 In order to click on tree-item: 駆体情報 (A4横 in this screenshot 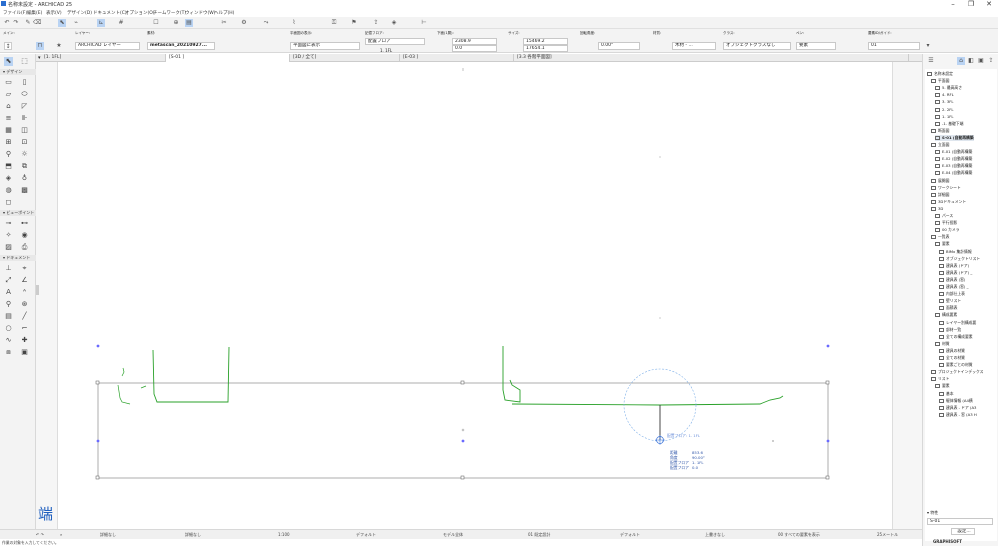, I will do `click(956, 401)`.